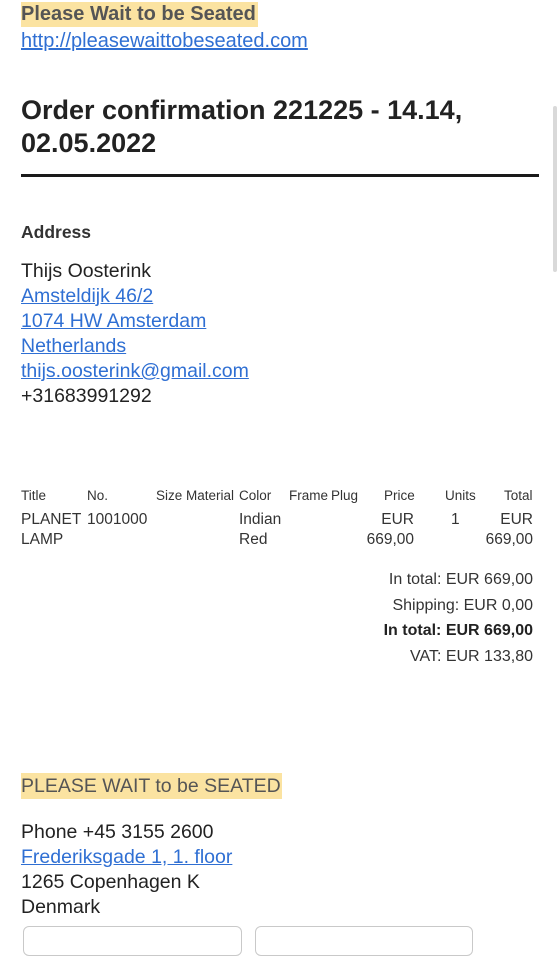 The width and height of the screenshot is (560, 956). I want to click on scrollbar, so click(555, 189).